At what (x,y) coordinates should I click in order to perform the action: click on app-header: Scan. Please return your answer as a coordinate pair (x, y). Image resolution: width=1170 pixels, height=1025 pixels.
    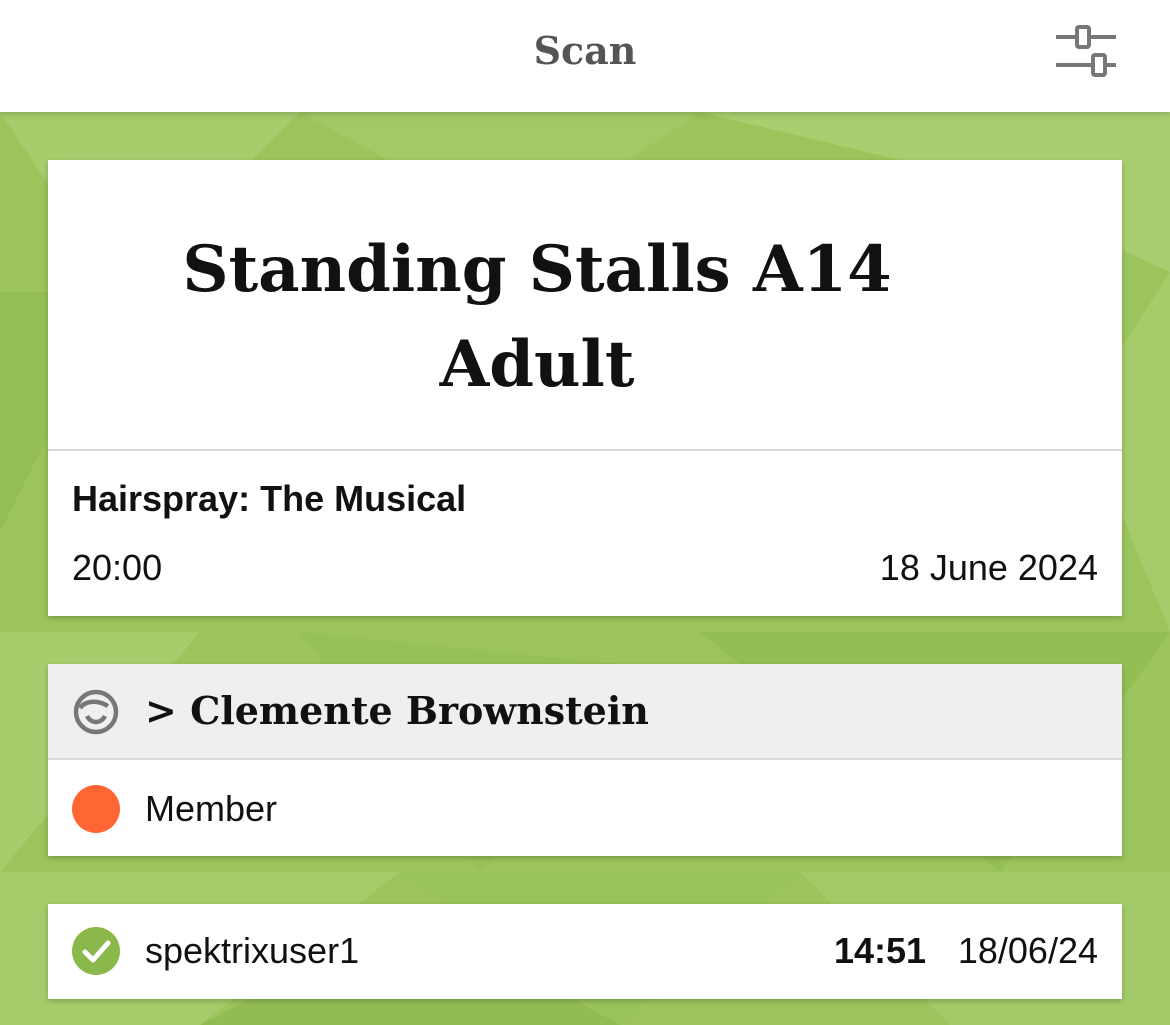
    Looking at the image, I should click on (585, 56).